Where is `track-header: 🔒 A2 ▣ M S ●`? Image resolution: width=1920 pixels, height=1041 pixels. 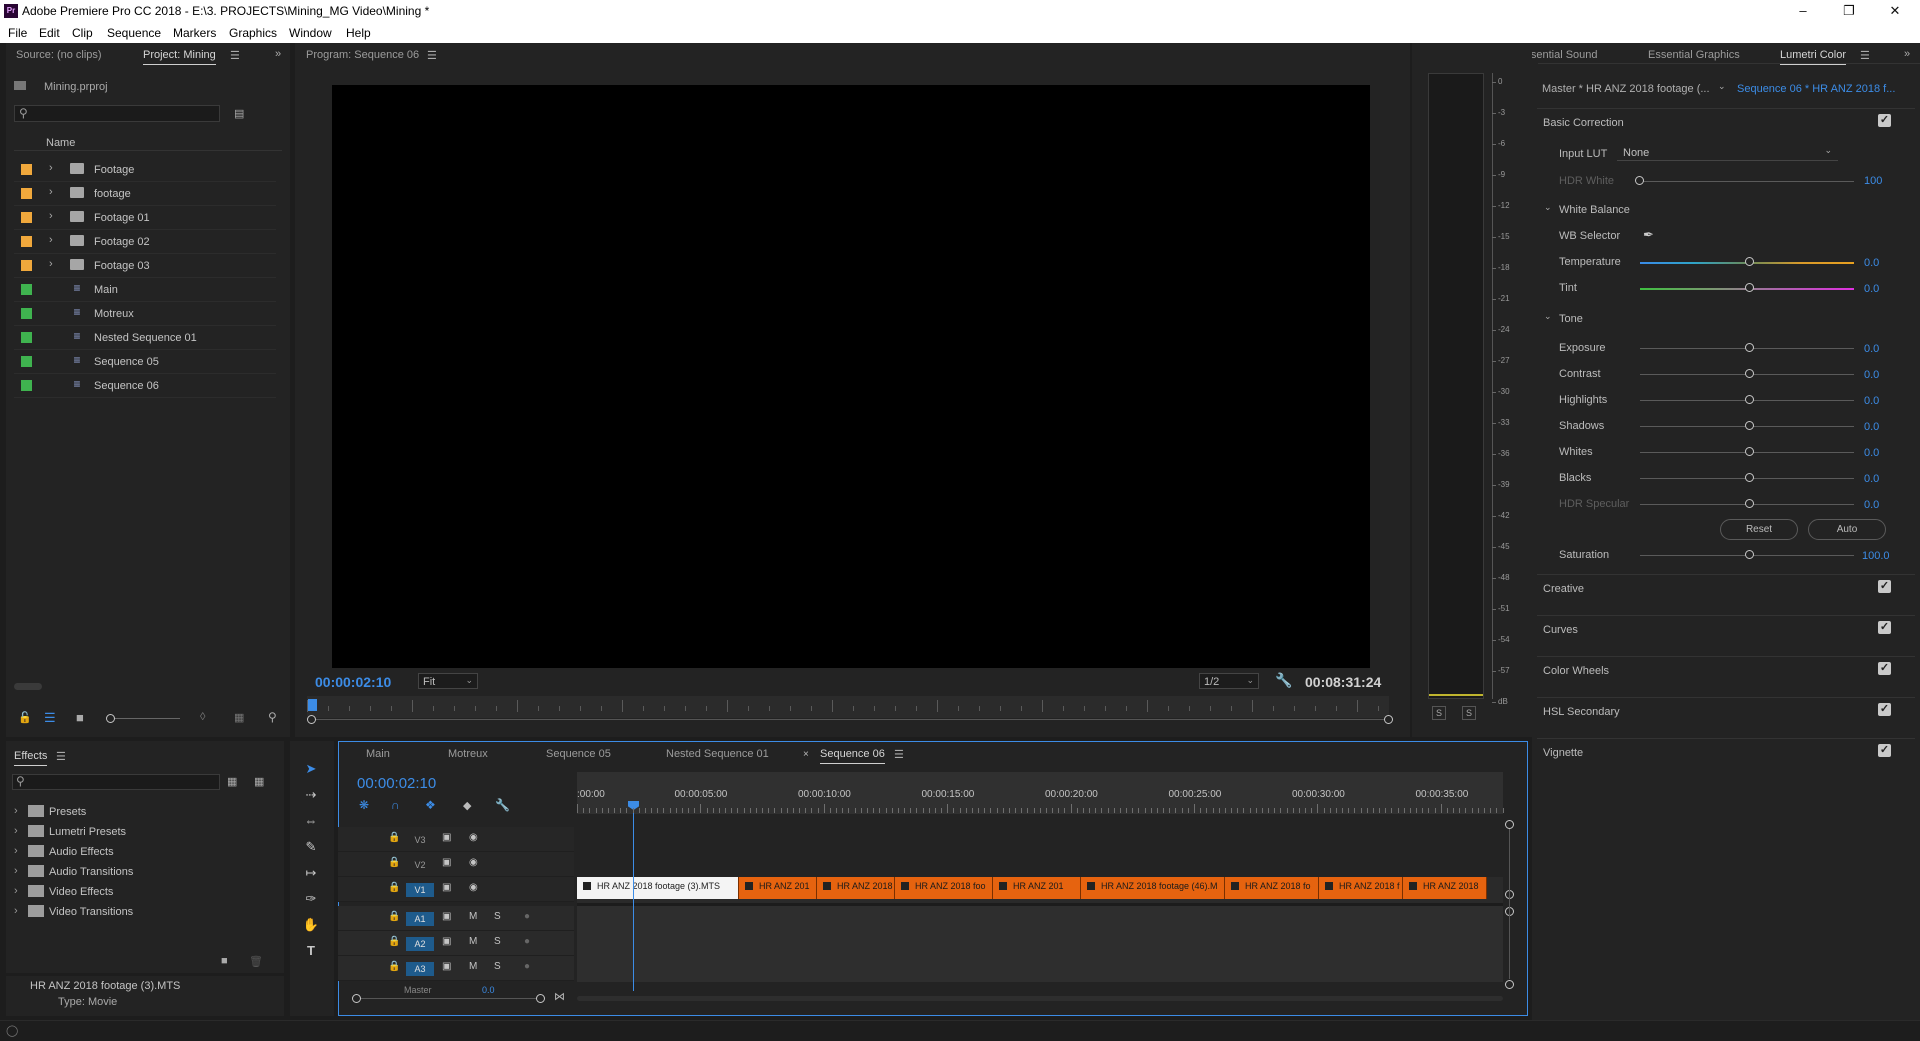 track-header: 🔒 A2 ▣ M S ● is located at coordinates (456, 943).